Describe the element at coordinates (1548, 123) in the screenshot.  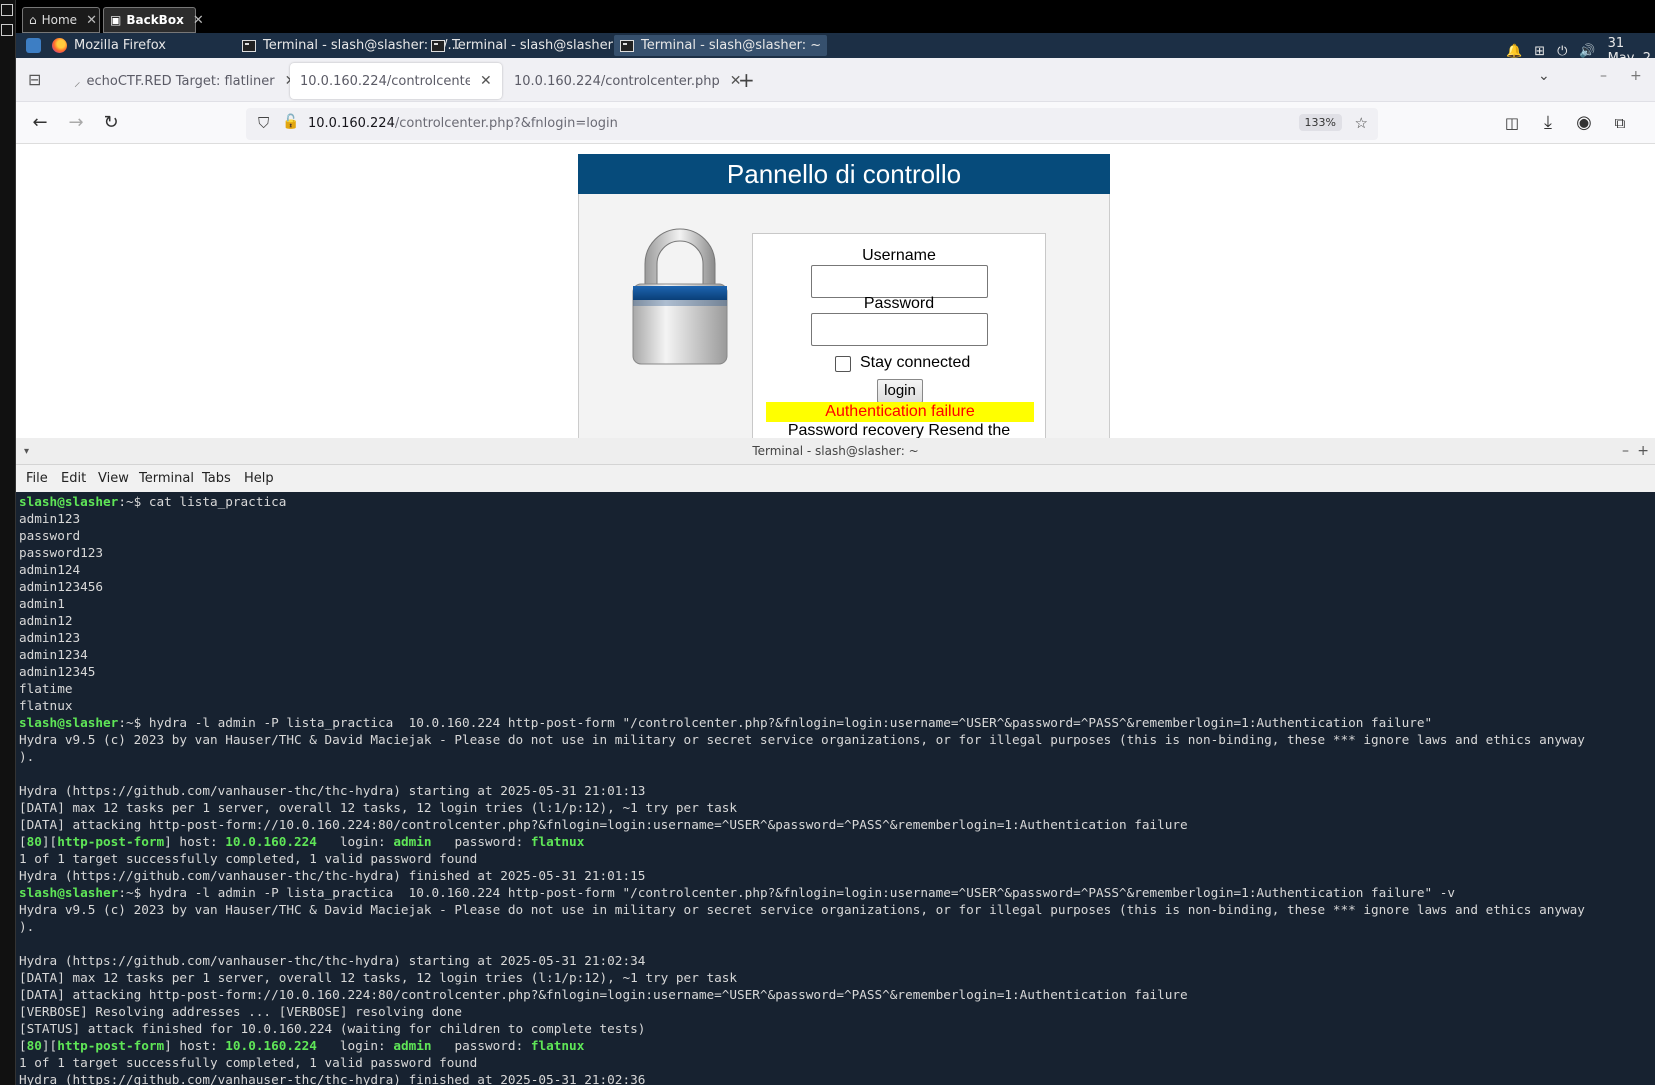
I see `download-icon: ⤓` at that location.